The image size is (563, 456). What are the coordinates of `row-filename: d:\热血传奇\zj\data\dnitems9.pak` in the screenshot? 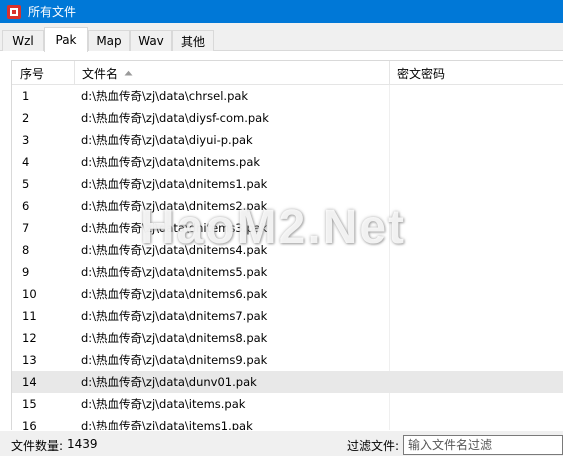 It's located at (174, 360).